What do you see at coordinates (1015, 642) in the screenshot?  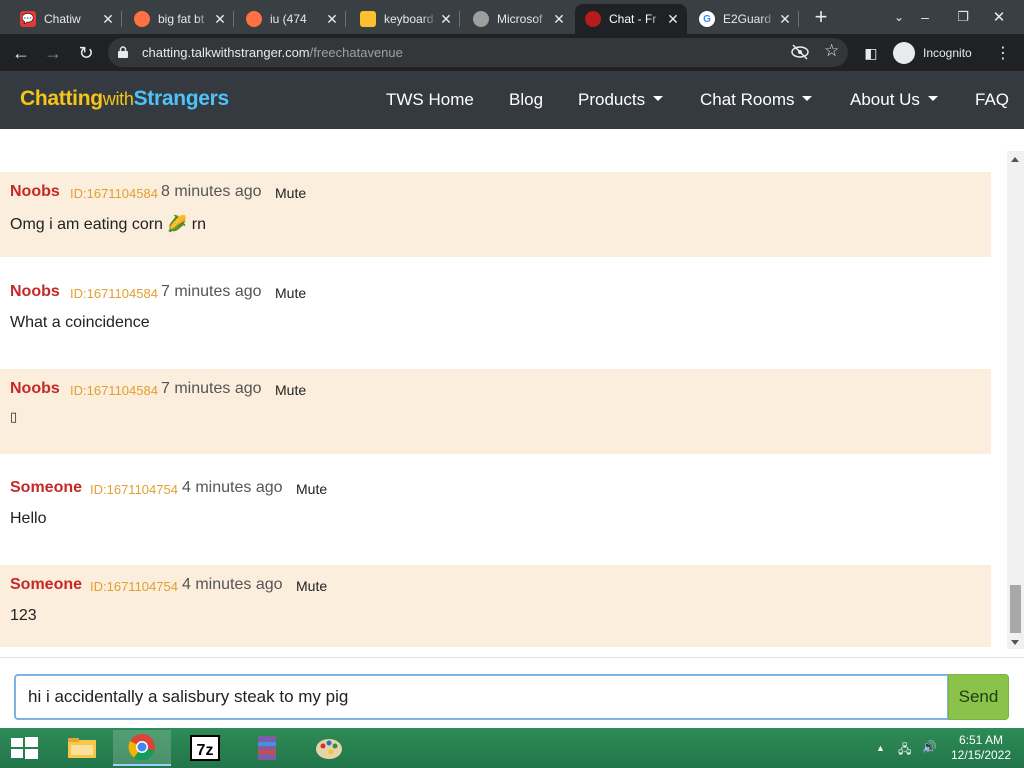 I see `scroll-down-arrow-icon` at bounding box center [1015, 642].